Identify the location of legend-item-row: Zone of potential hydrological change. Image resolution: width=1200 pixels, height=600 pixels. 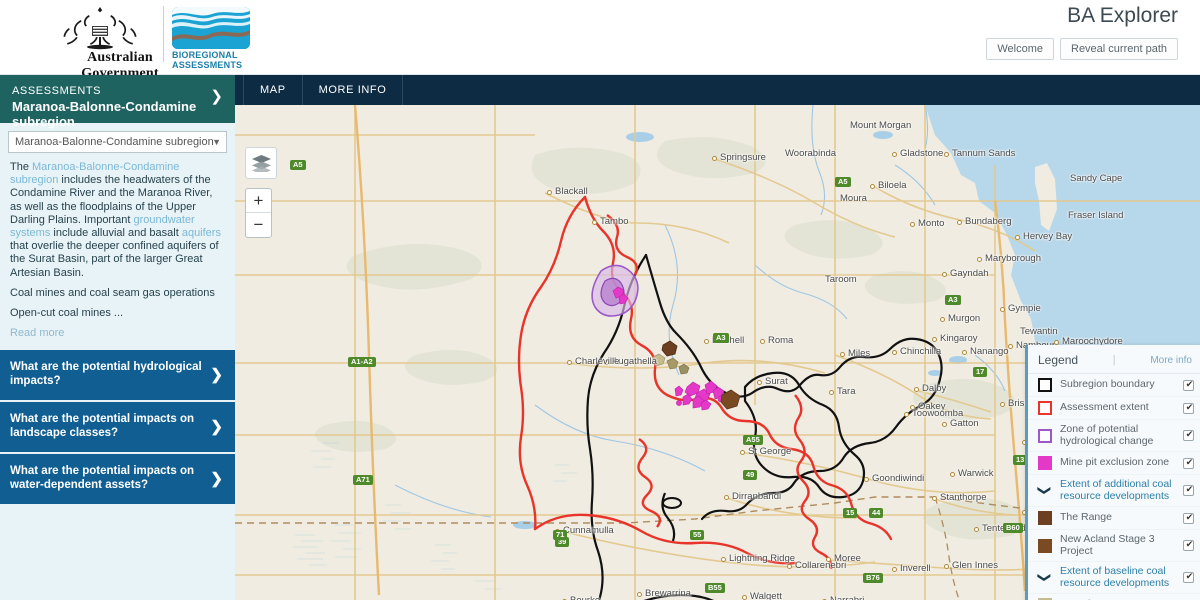
(1114, 436).